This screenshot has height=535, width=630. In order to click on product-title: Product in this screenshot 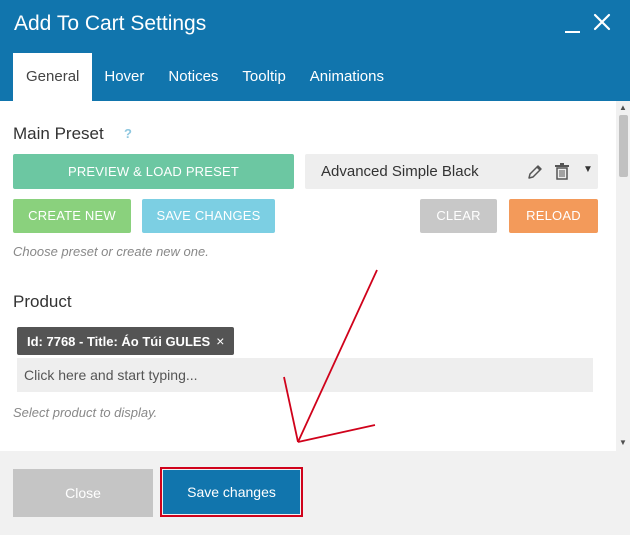, I will do `click(42, 301)`.